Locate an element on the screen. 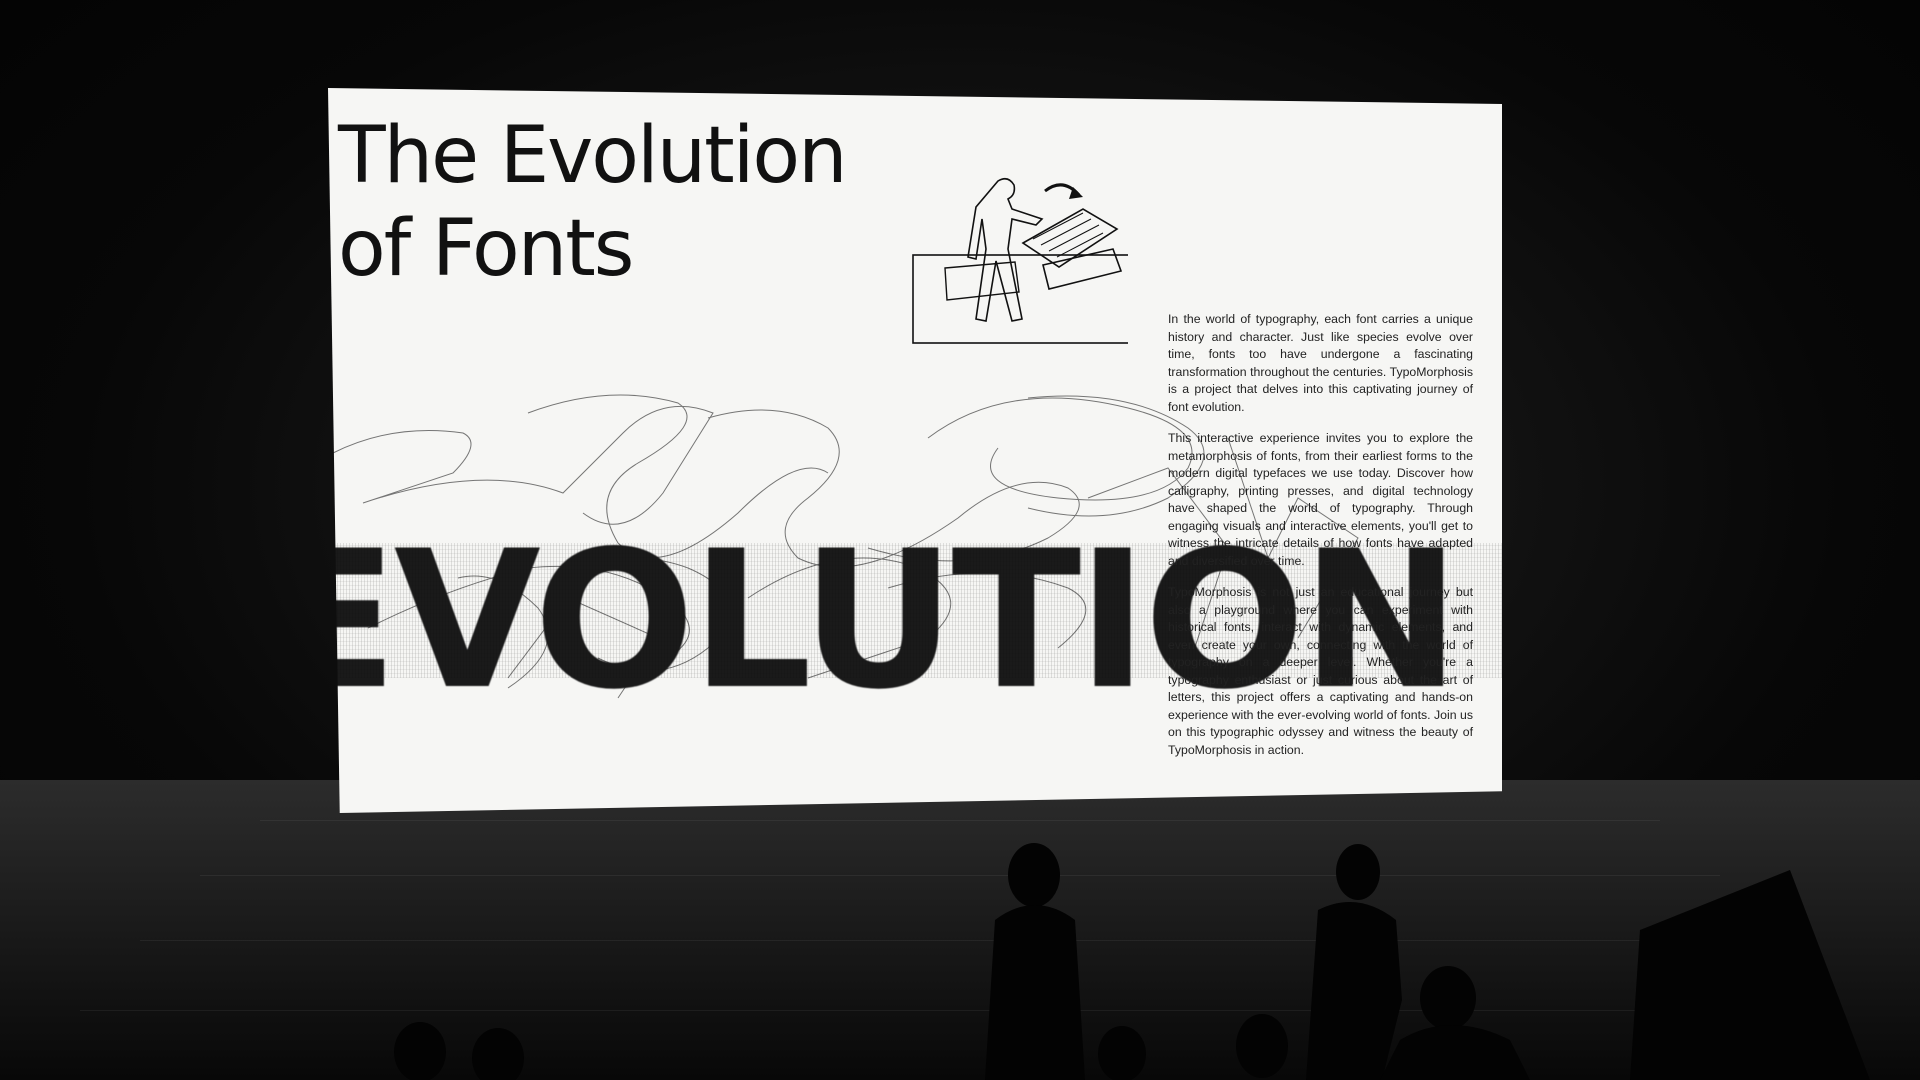  printing-press-illustration is located at coordinates (1020, 260).